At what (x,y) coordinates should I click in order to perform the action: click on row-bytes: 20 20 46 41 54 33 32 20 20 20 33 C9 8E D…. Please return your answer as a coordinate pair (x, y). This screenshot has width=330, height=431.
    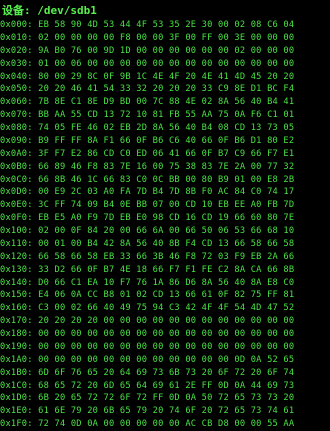
    Looking at the image, I should click on (166, 89).